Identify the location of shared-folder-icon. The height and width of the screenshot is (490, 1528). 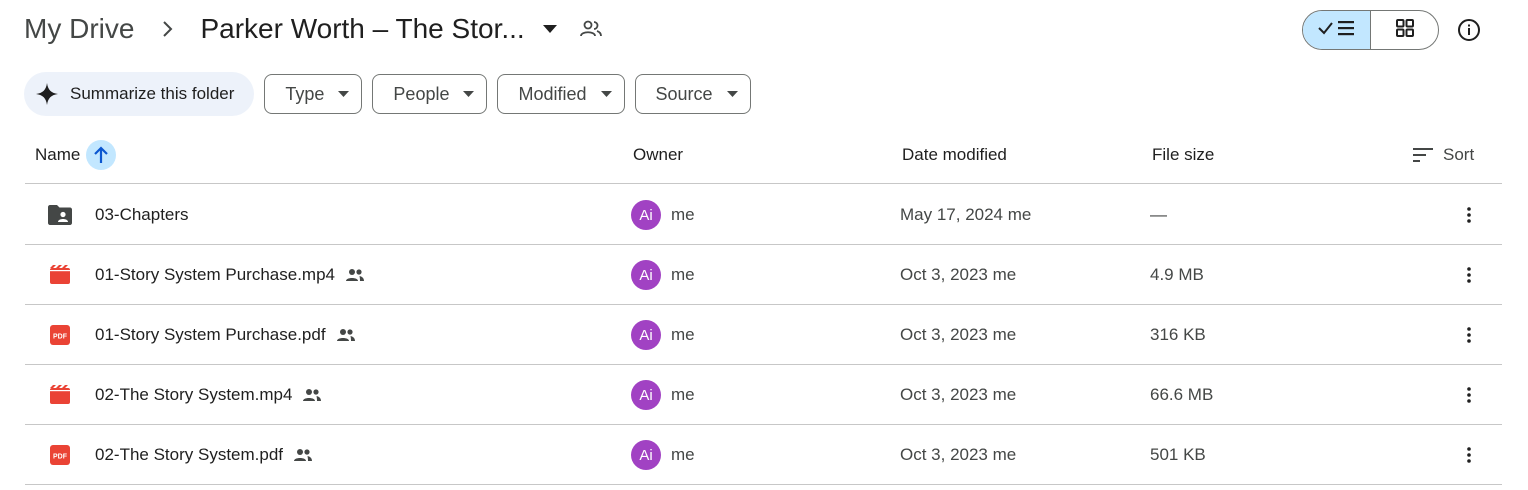
(60, 215).